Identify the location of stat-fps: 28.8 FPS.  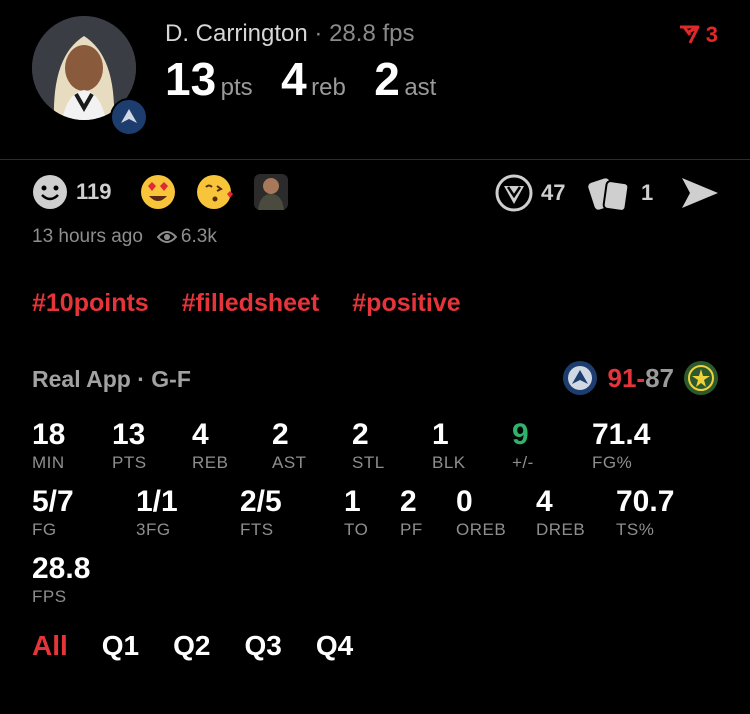
(61, 580).